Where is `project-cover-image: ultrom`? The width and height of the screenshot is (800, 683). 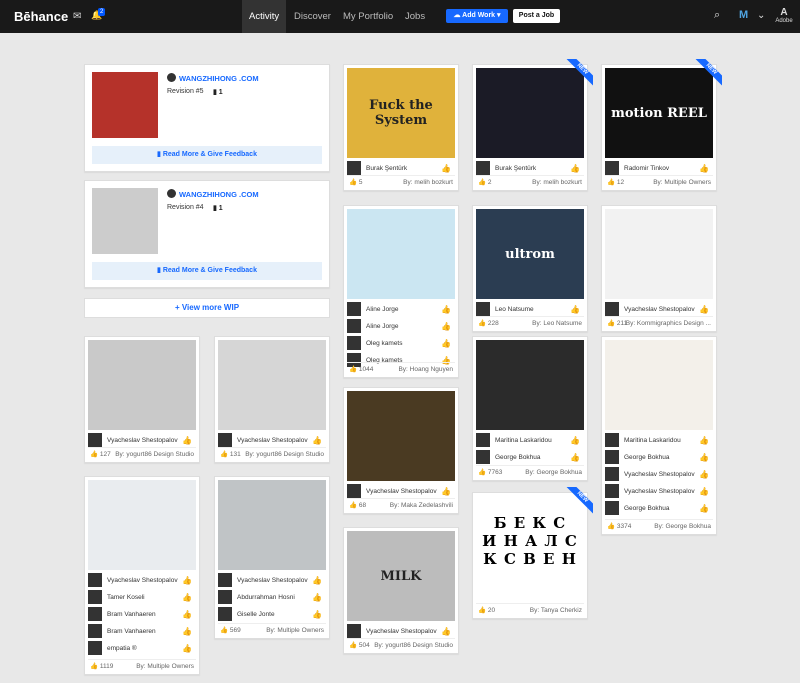 project-cover-image: ultrom is located at coordinates (530, 254).